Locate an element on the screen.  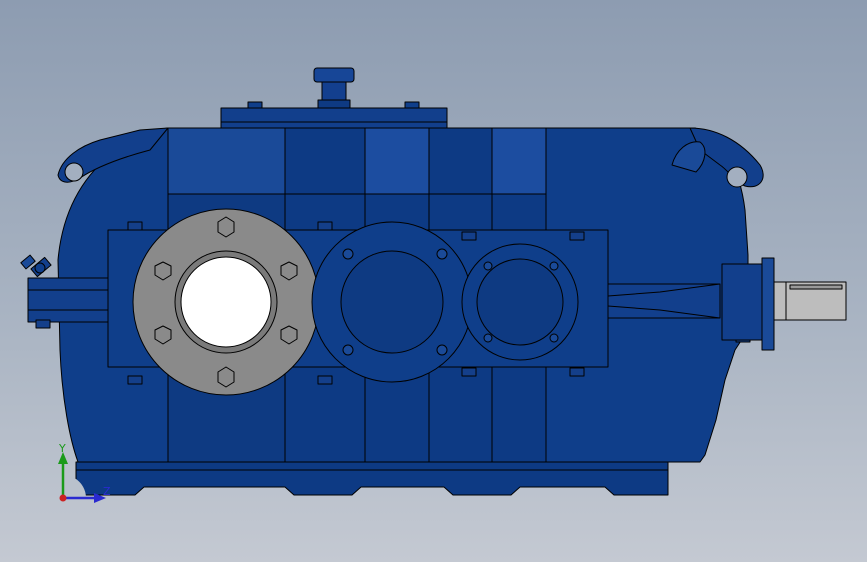
intermediate-bearing-cap is located at coordinates (392, 302).